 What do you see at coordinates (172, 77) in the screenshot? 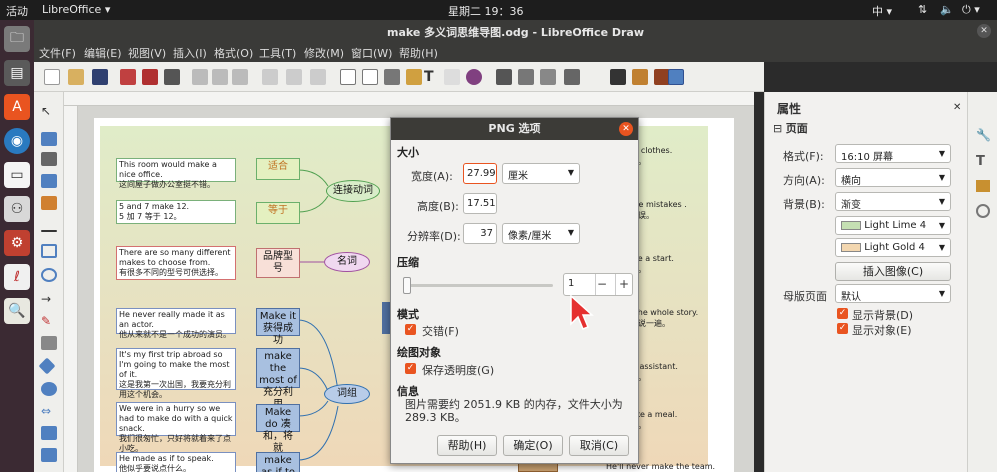
I see `print-icon` at bounding box center [172, 77].